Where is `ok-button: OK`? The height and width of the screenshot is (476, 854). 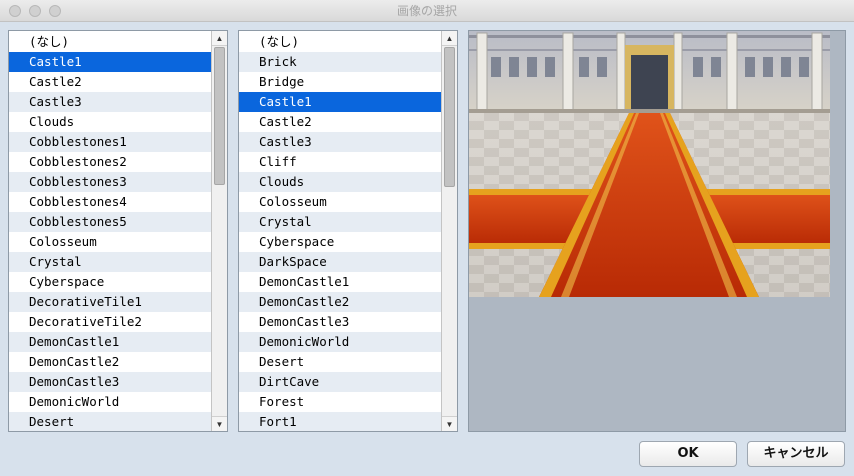
ok-button: OK is located at coordinates (688, 454).